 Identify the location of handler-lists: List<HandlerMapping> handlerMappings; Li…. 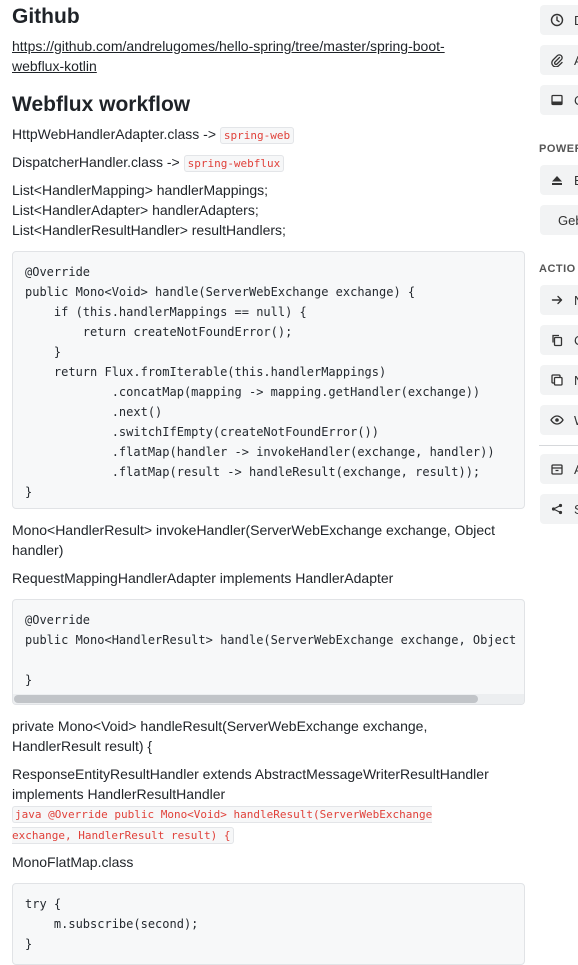
(149, 210).